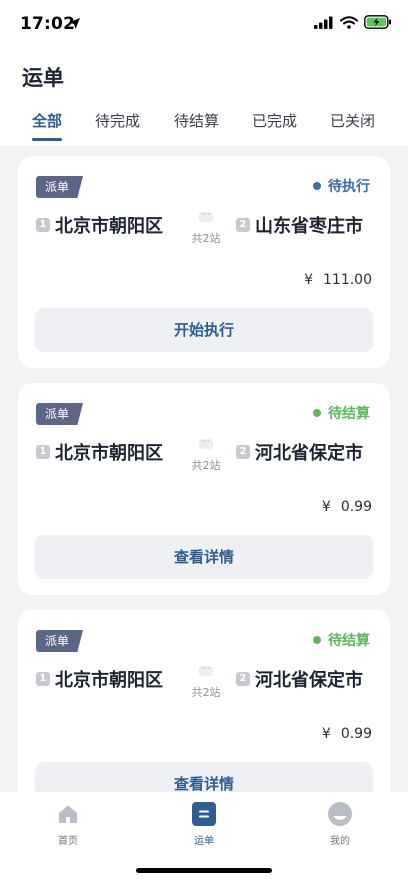 The image size is (408, 883). Describe the element at coordinates (340, 841) in the screenshot. I see `tabbar-label-profile: 我的` at that location.